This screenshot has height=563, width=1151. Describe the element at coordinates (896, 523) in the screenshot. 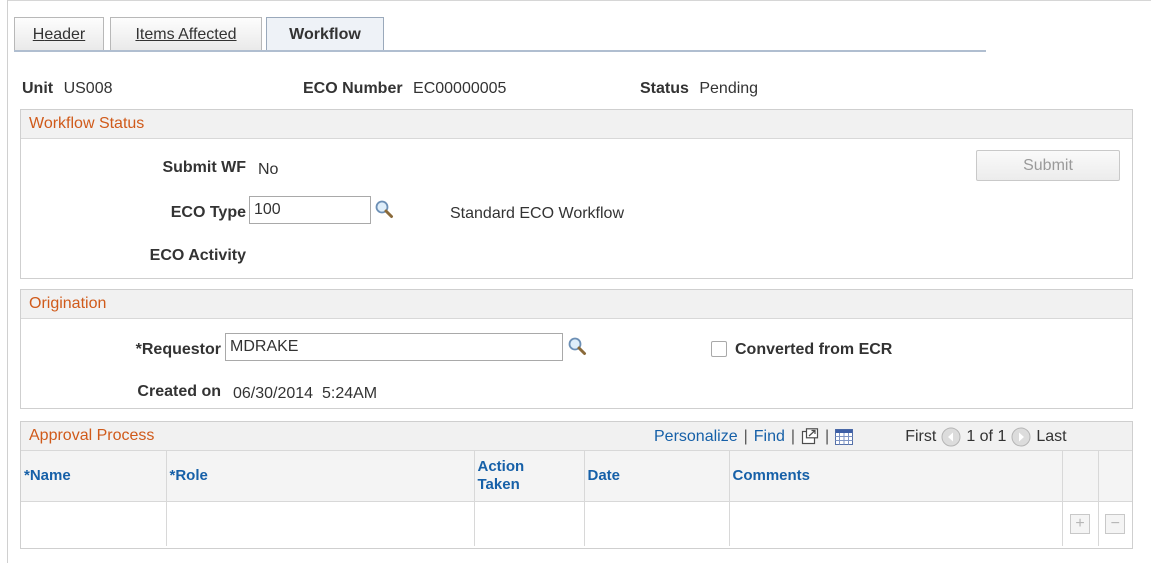

I see `cell-comments` at that location.